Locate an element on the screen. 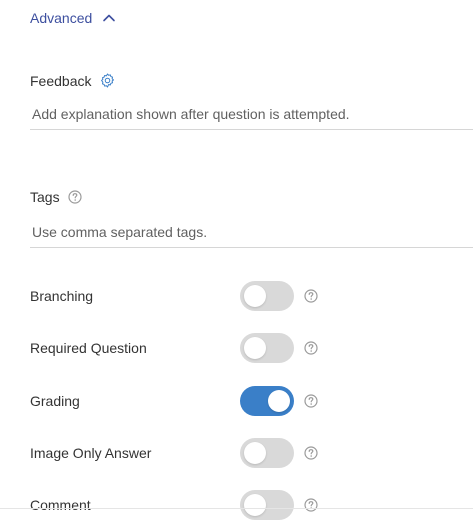  toggle-label-branching: Branching is located at coordinates (62, 296).